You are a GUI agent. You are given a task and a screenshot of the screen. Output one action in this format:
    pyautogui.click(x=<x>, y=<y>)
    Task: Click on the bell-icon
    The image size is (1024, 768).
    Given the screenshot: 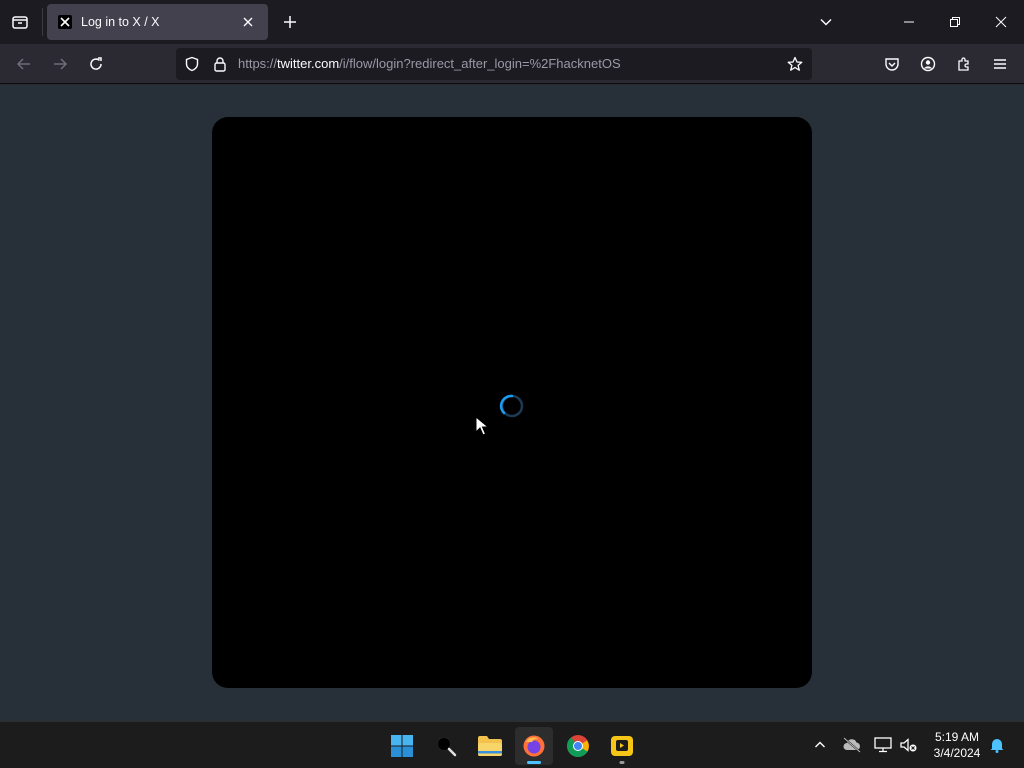 What is the action you would take?
    pyautogui.click(x=997, y=746)
    